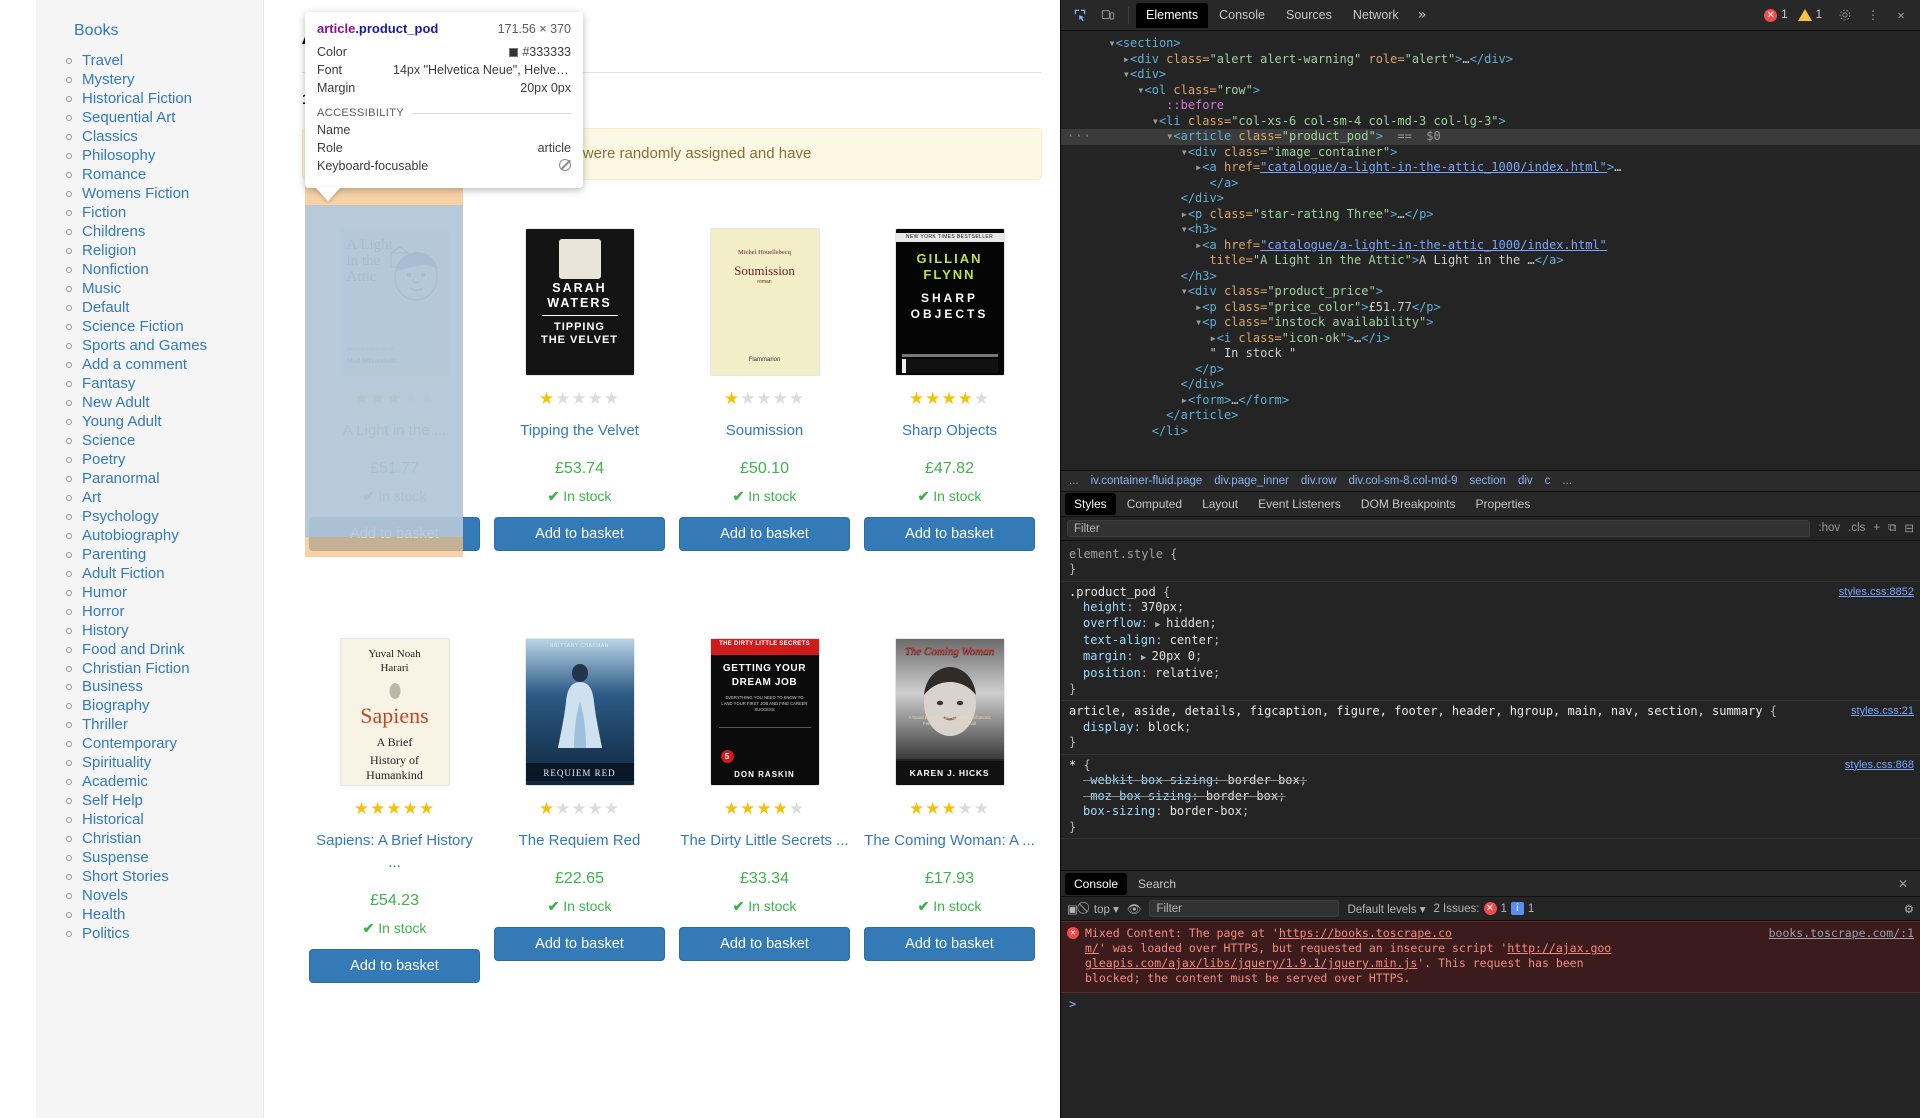 This screenshot has width=1920, height=1118. Describe the element at coordinates (1080, 15) in the screenshot. I see `inspect-icon` at that location.